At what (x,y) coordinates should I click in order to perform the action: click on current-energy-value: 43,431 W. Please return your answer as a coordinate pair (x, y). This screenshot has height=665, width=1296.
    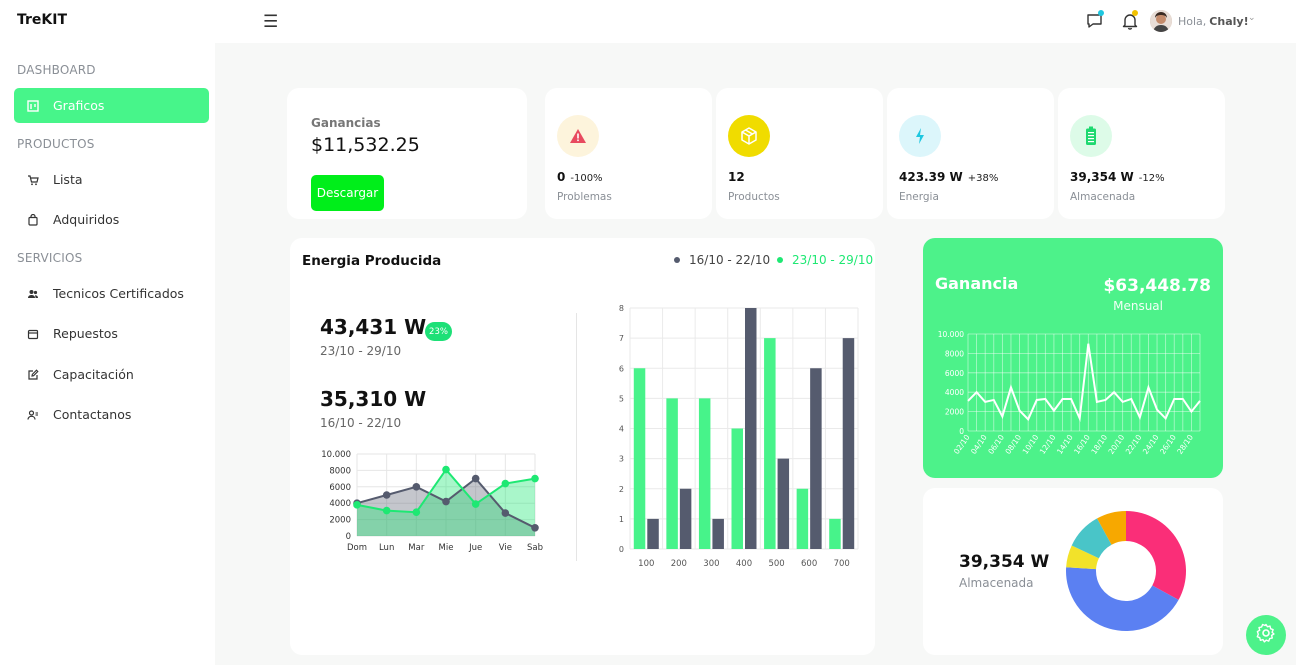
    Looking at the image, I should click on (373, 327).